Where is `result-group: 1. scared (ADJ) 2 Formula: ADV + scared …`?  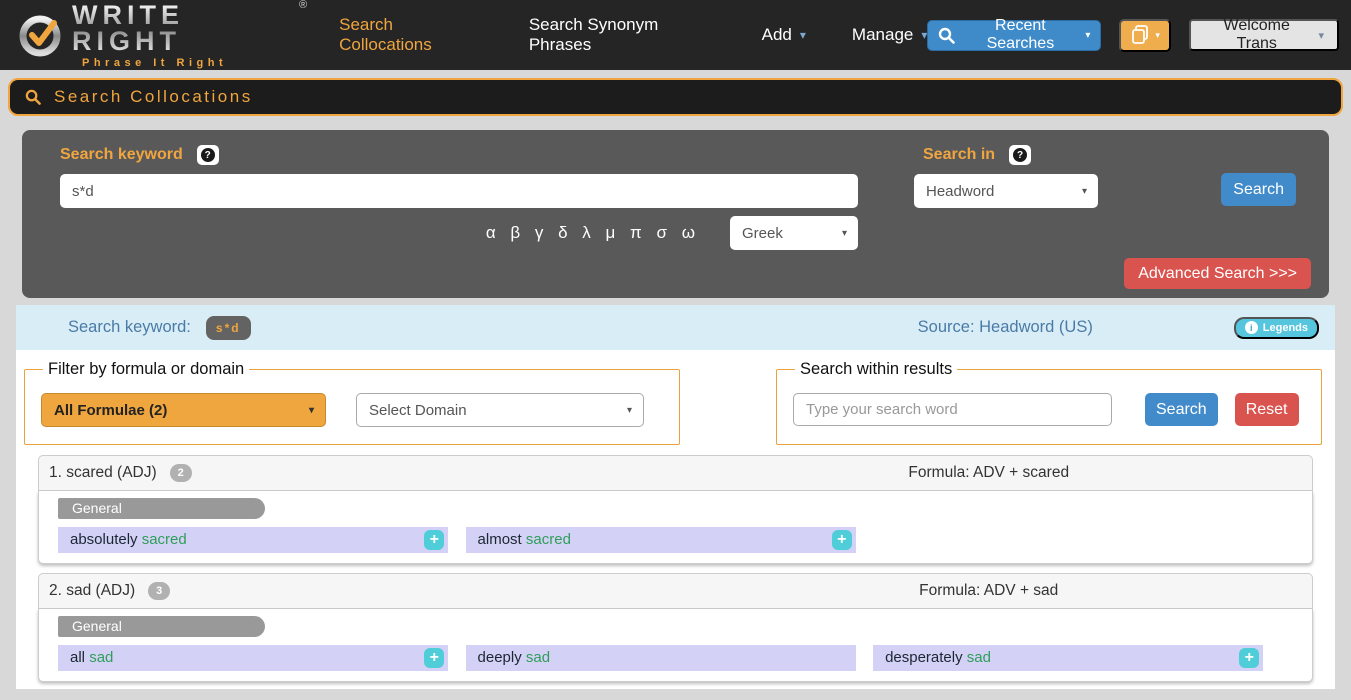 result-group: 1. scared (ADJ) 2 Formula: ADV + scared … is located at coordinates (675, 509).